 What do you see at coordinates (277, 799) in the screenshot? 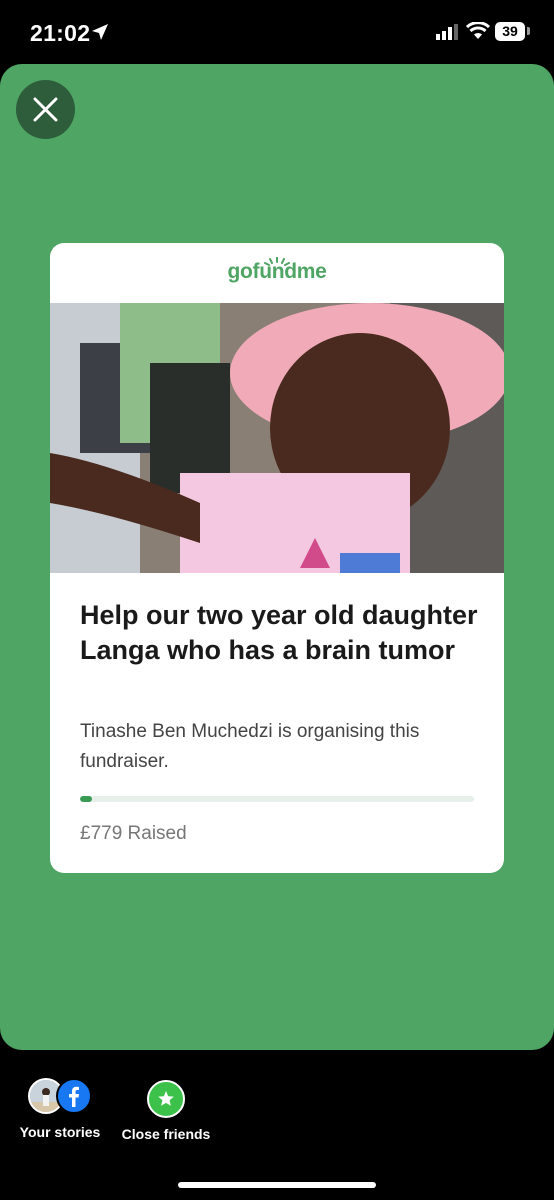
I see `progress-bar` at bounding box center [277, 799].